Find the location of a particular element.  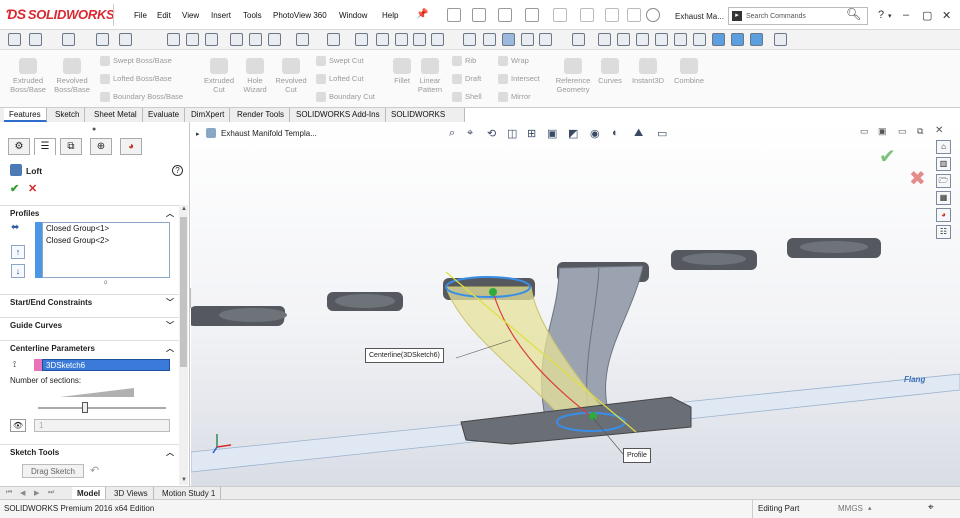

home-icon: ⌂ is located at coordinates (943, 147).